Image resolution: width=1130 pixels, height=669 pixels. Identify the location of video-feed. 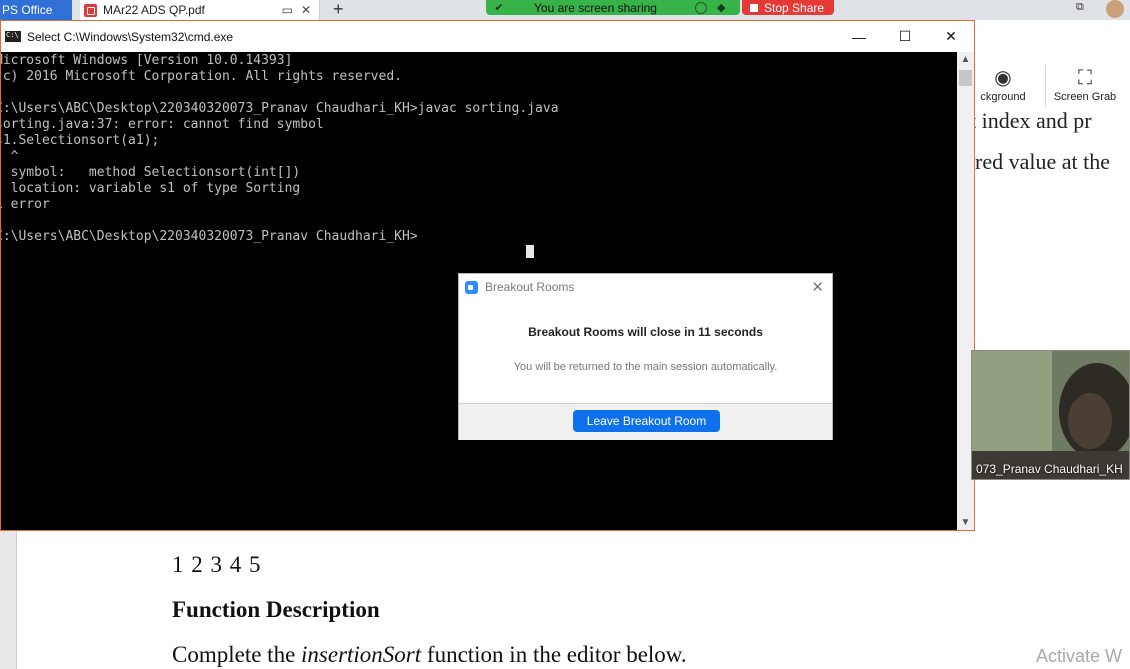
(1050, 415).